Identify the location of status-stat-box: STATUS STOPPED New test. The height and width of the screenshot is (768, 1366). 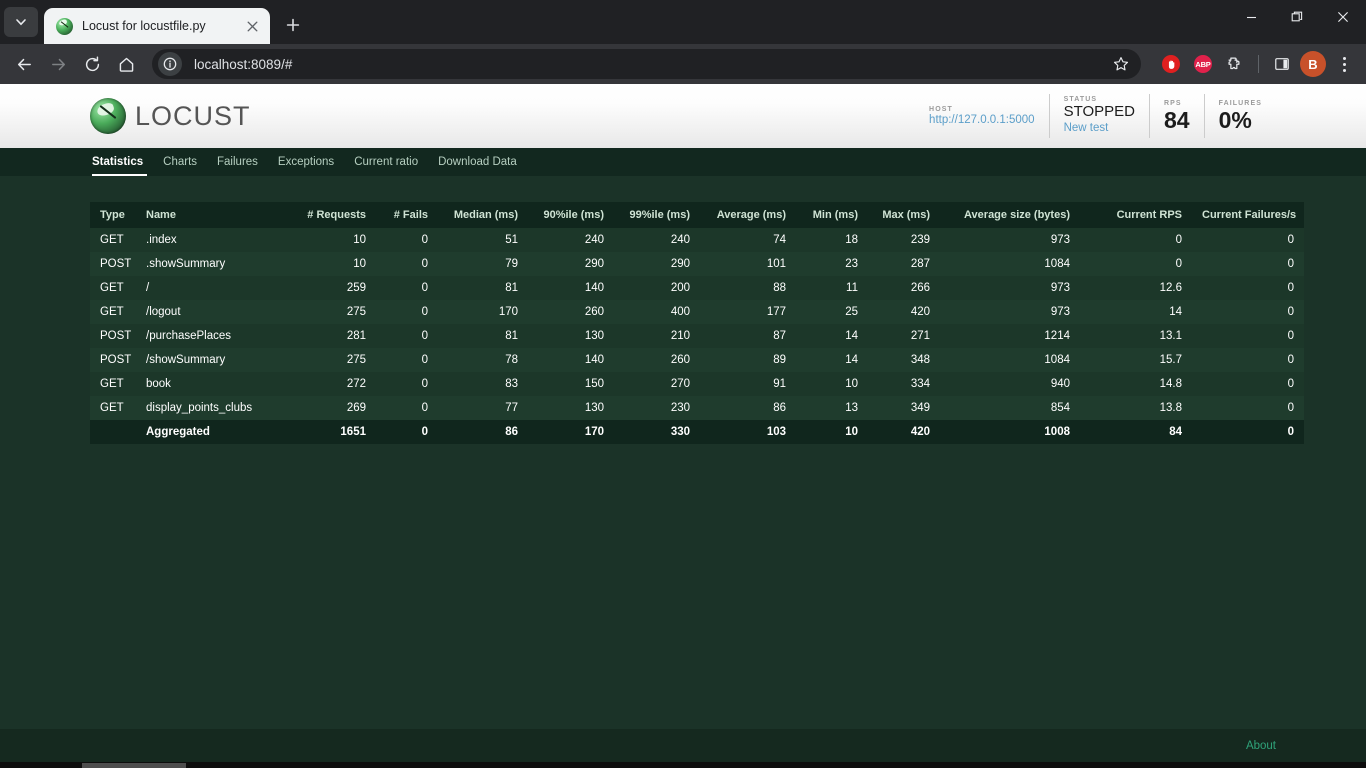
(1098, 116).